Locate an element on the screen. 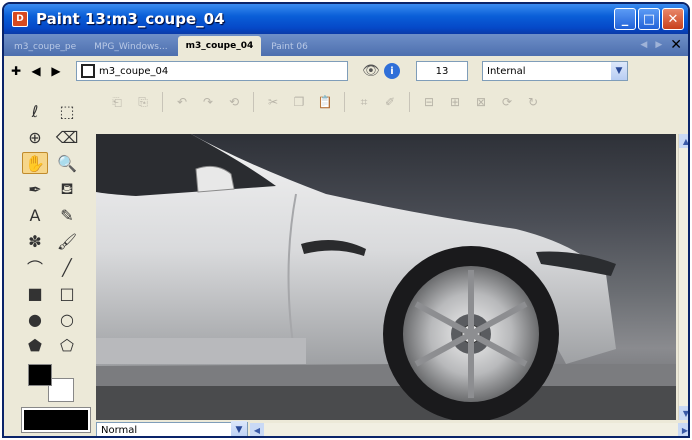  main-toolbar: ✚ ◀ ▶ m3_coupe_04 👁 i 13 Internal ▼ is located at coordinates (346, 71).